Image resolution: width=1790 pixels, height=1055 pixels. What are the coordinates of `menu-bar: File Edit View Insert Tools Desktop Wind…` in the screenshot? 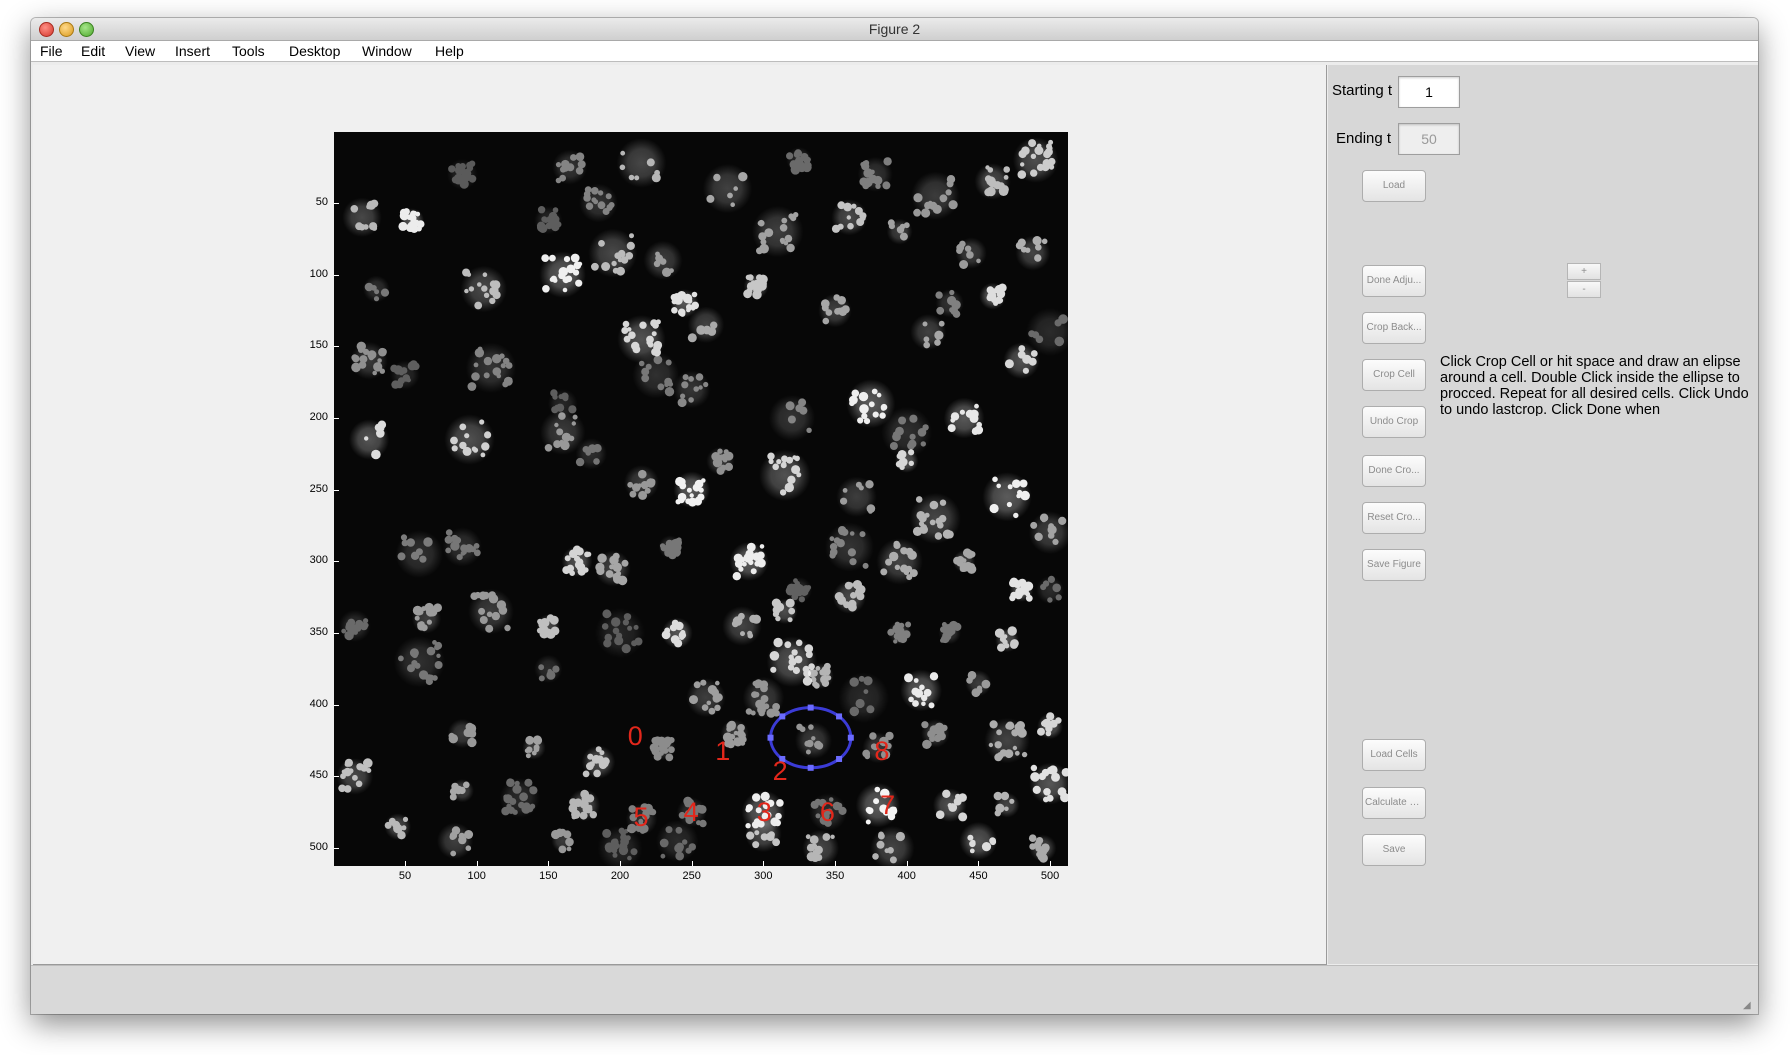 It's located at (894, 51).